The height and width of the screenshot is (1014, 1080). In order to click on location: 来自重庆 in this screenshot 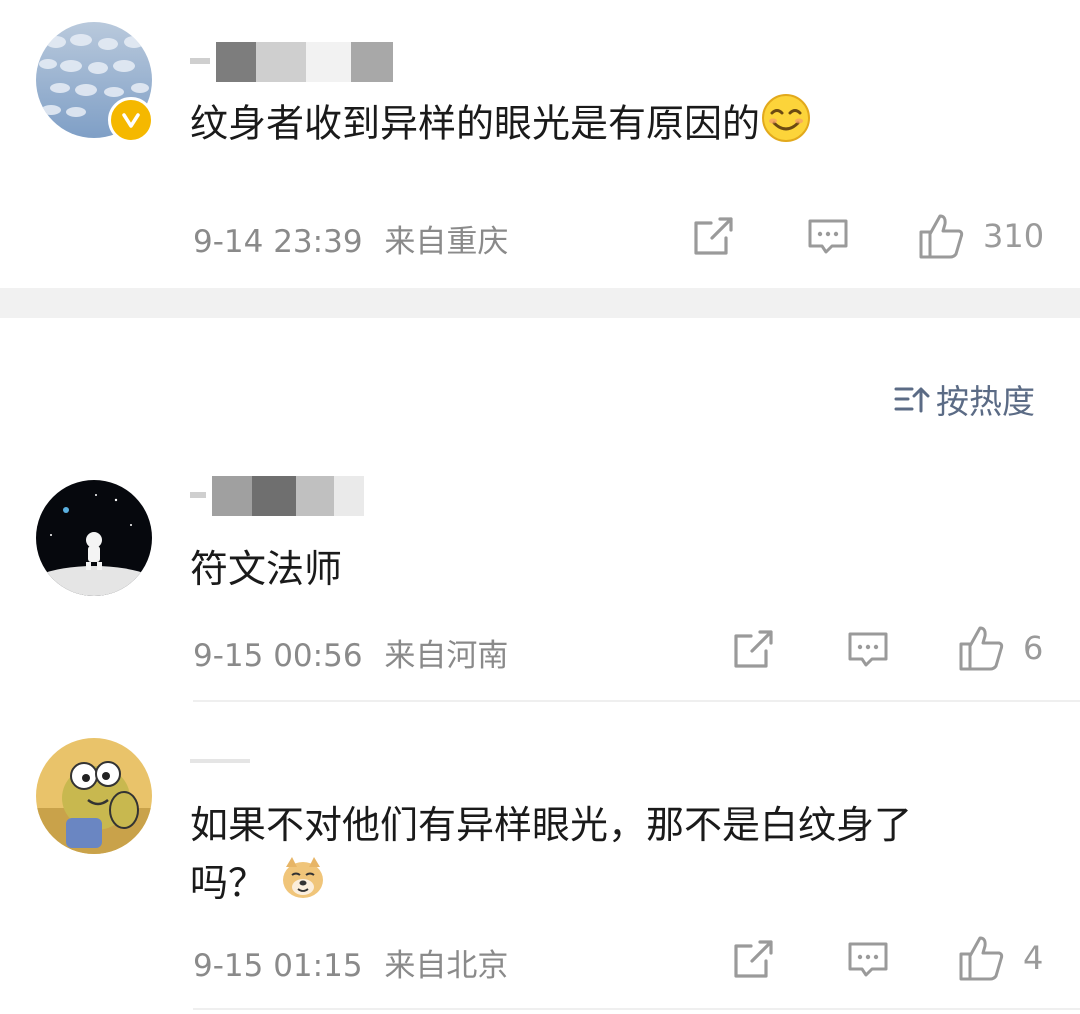, I will do `click(446, 242)`.